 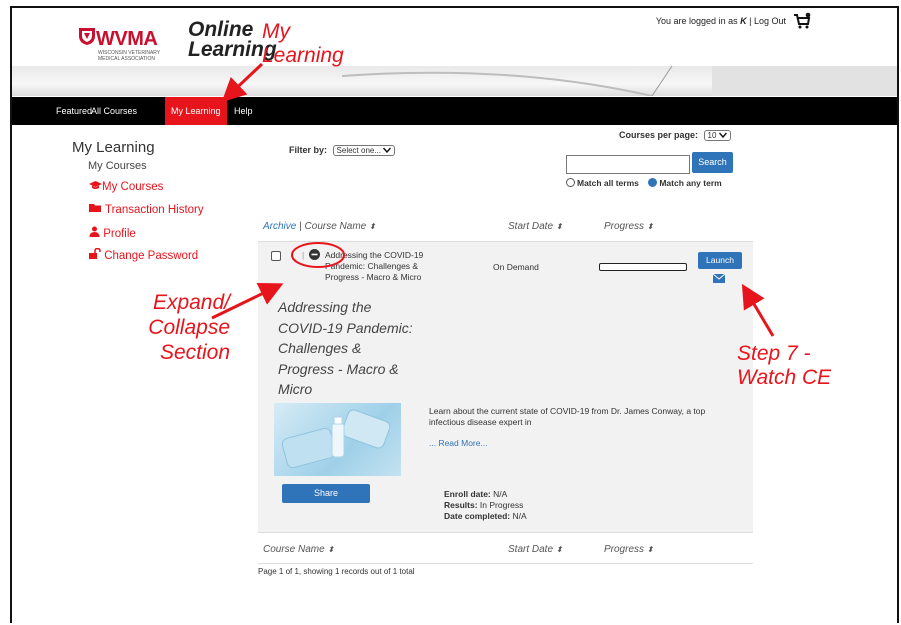 I want to click on arrow-my-learning, so click(x=242, y=82).